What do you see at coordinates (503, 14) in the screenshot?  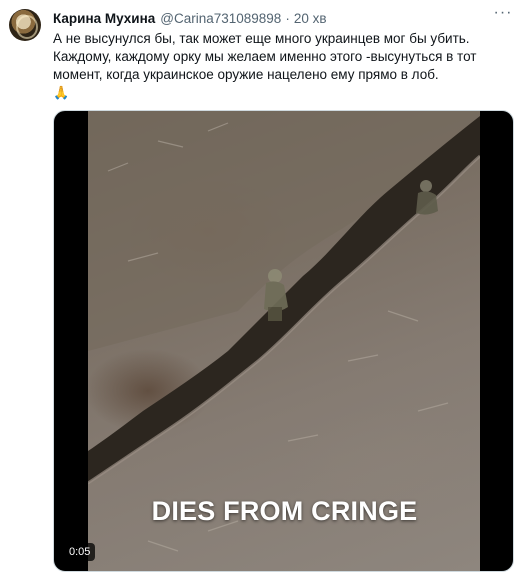 I see `more-options-icon: ···` at bounding box center [503, 14].